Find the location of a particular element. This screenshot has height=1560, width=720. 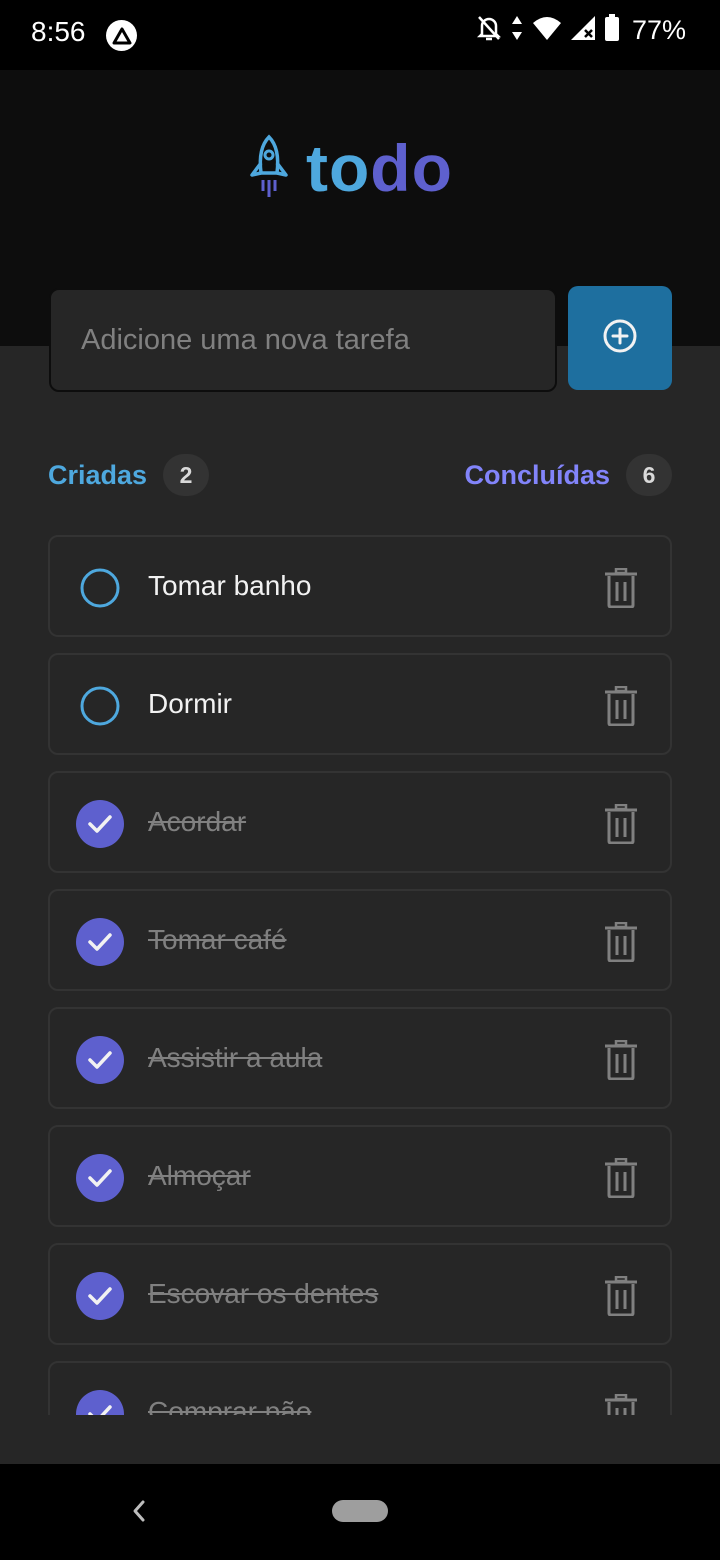

done-label: Concluídas is located at coordinates (537, 474).